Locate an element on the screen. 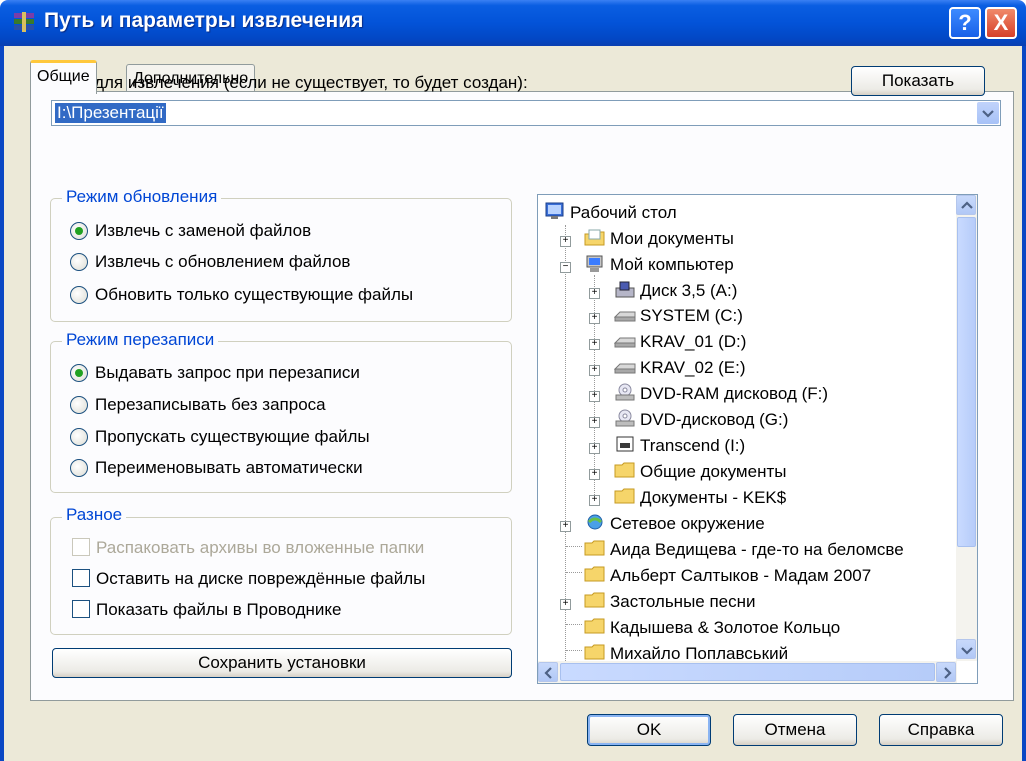  tree-item-drive-d: KRAV_01 (D:) is located at coordinates (693, 342).